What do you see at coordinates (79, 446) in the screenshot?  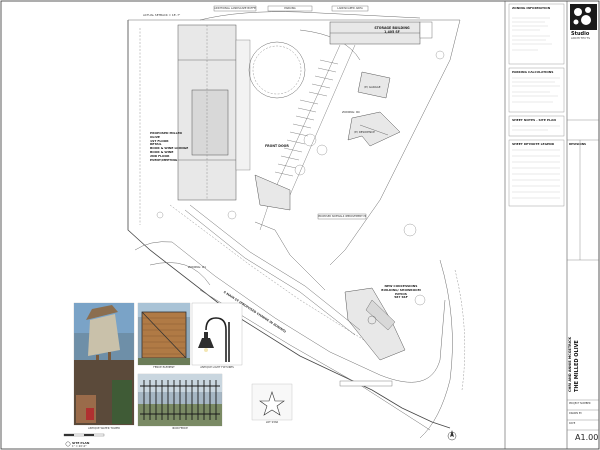 I see `scale-value: 1" = 20'-0"` at bounding box center [79, 446].